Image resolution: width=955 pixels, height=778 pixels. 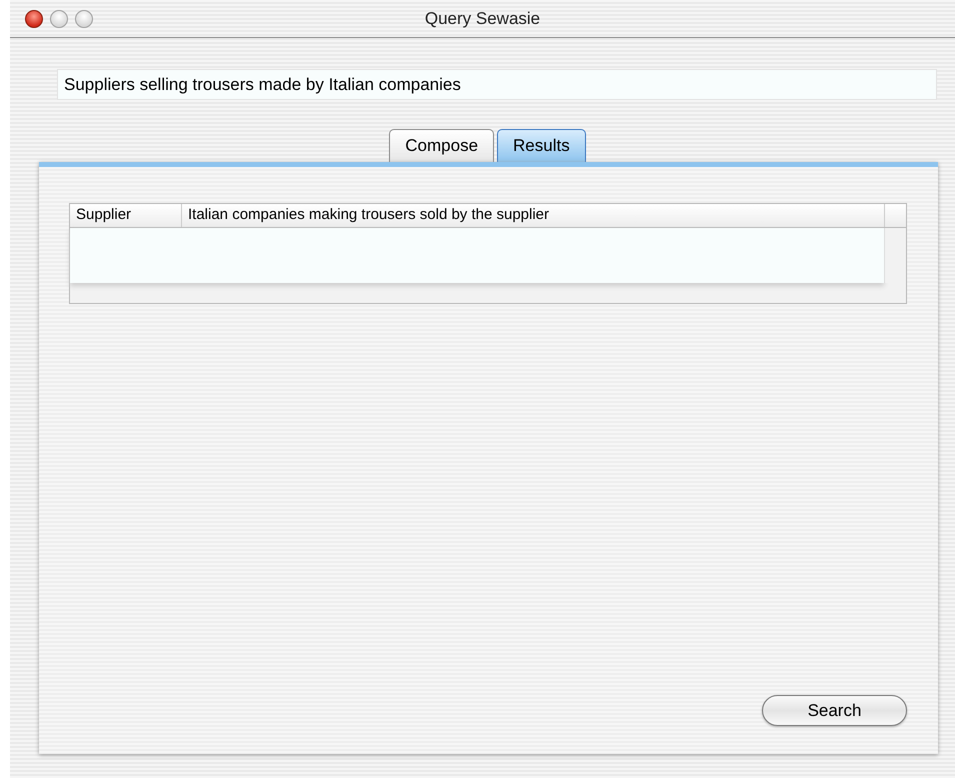 What do you see at coordinates (84, 19) in the screenshot?
I see `zoom-button` at bounding box center [84, 19].